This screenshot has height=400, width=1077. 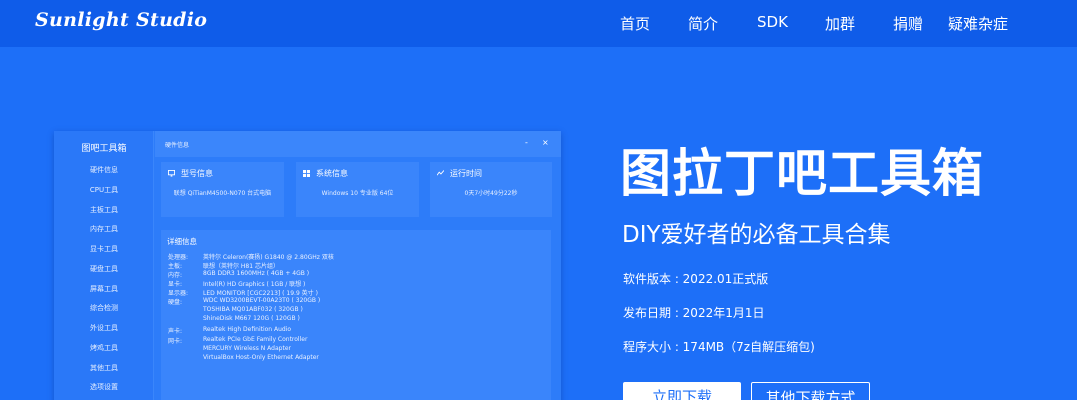 What do you see at coordinates (440, 173) in the screenshot?
I see `uptime-icon` at bounding box center [440, 173].